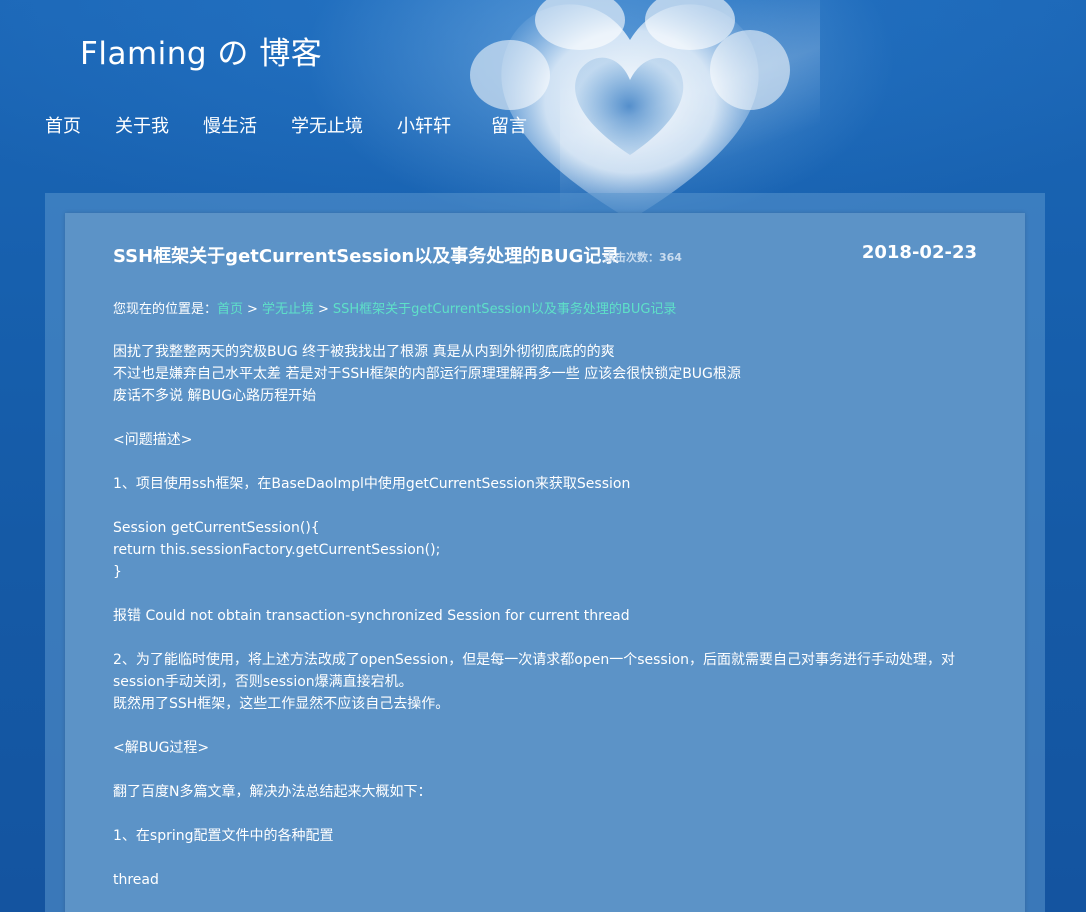 This screenshot has height=912, width=1086. I want to click on article-line: 既然用了SSH框架，这些工作显然不应该自己去操作。, so click(281, 704).